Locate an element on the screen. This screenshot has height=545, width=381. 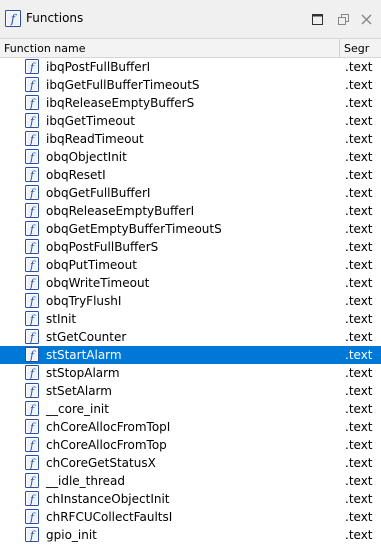
table-row: f stStartAlarm .text is located at coordinates (190, 355).